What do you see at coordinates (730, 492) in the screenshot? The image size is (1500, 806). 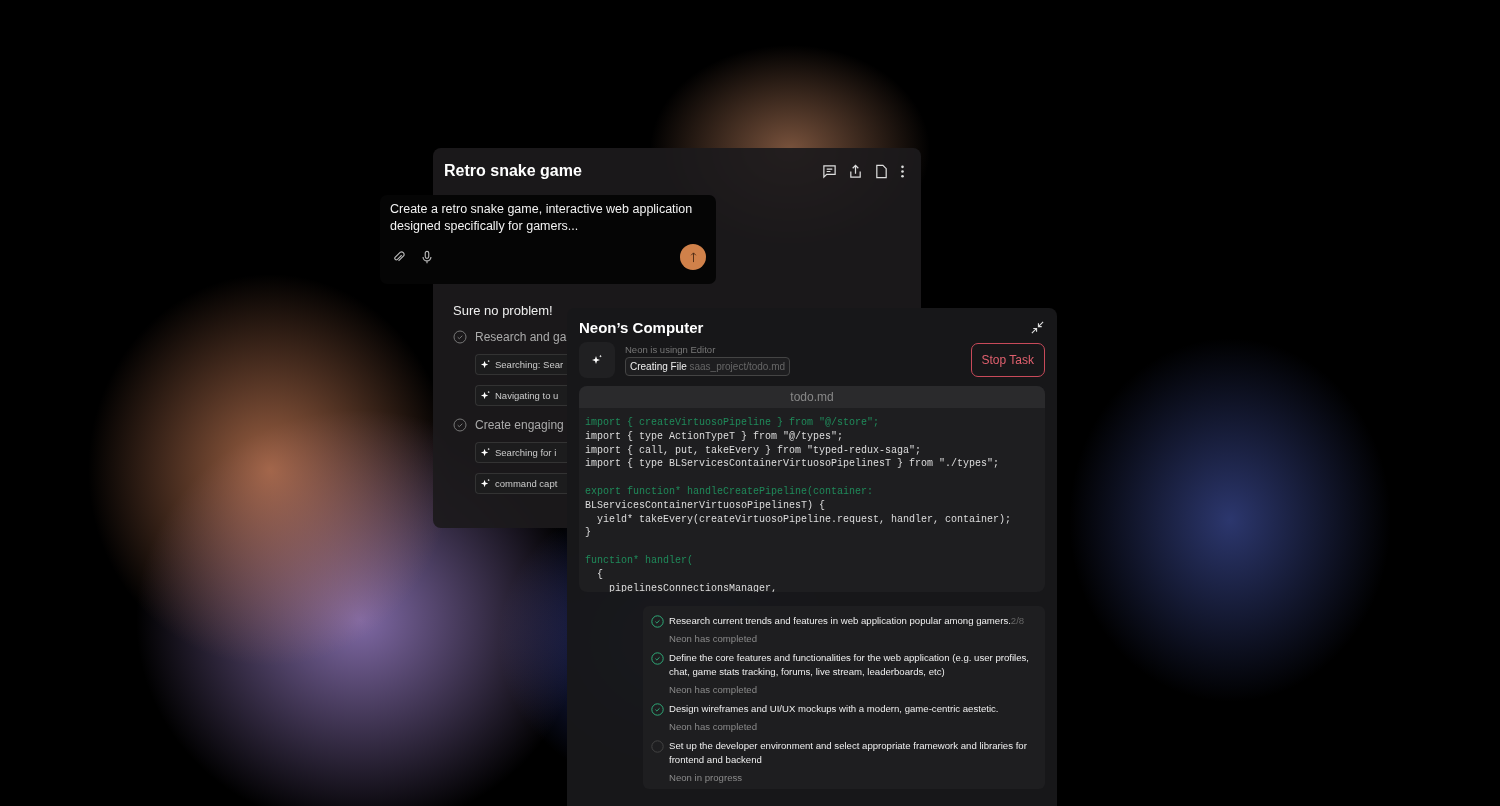 I see `code-line: export function* handleCreatePipeline(container:` at bounding box center [730, 492].